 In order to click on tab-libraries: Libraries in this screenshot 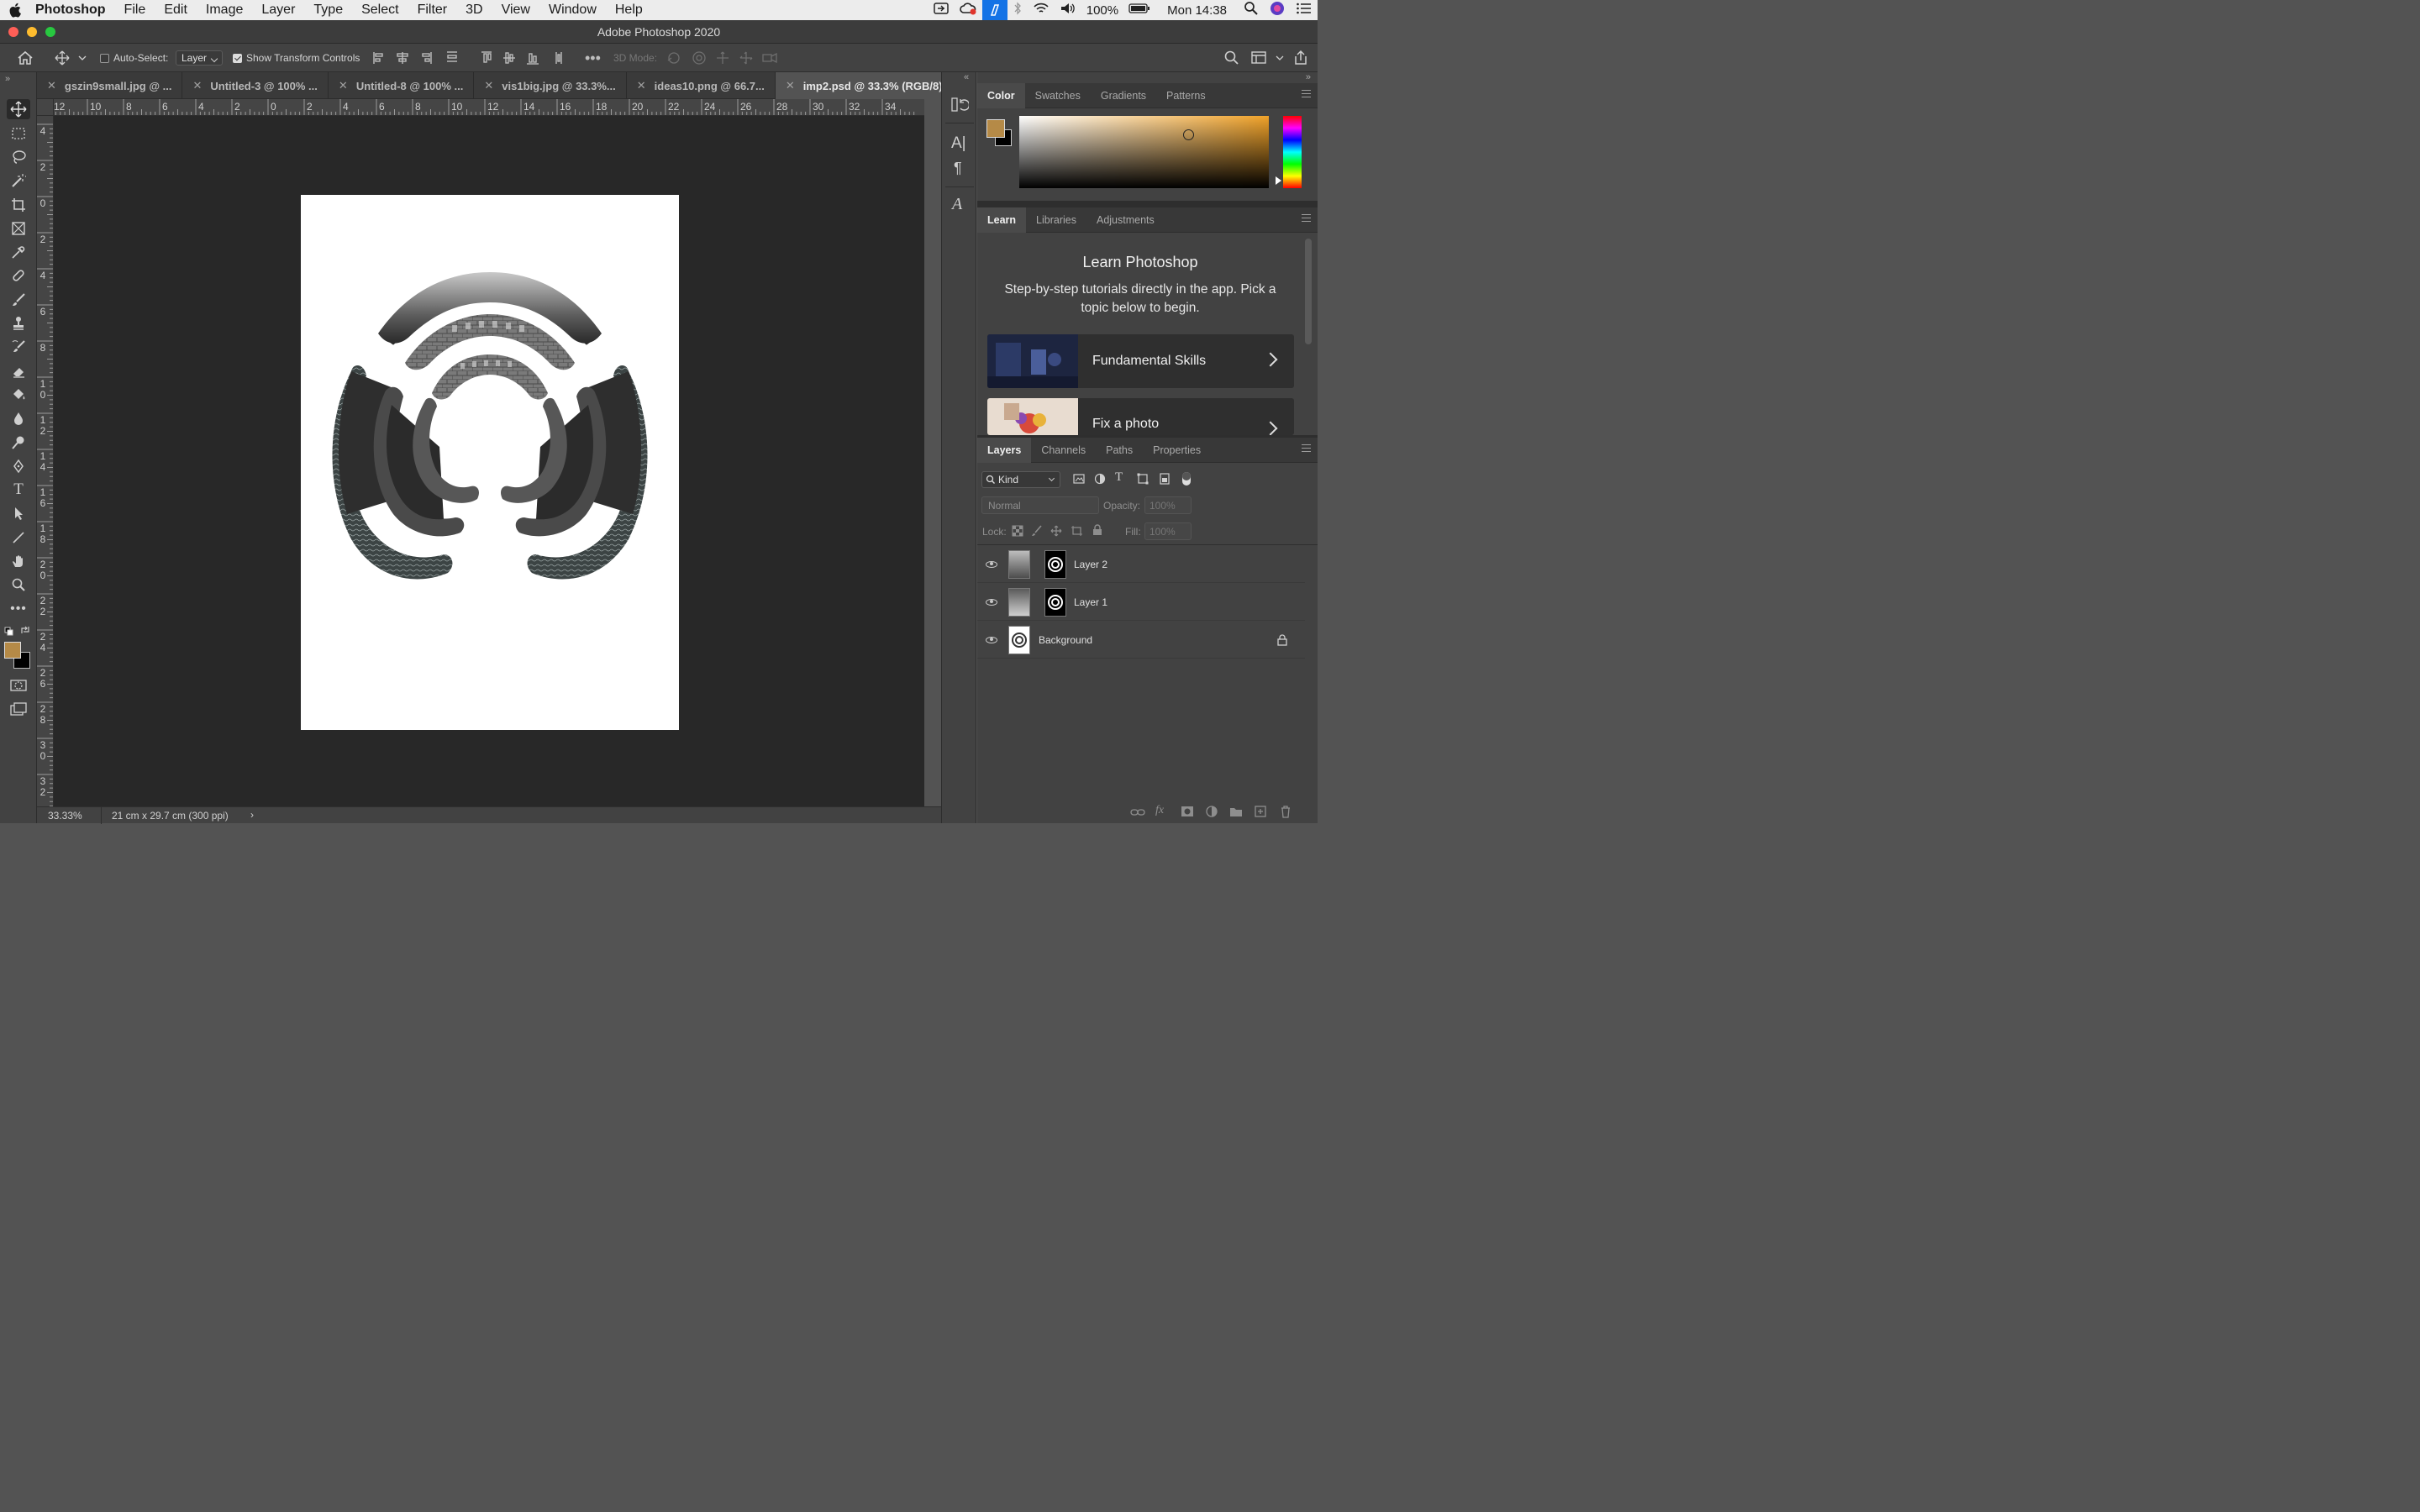, I will do `click(1056, 220)`.